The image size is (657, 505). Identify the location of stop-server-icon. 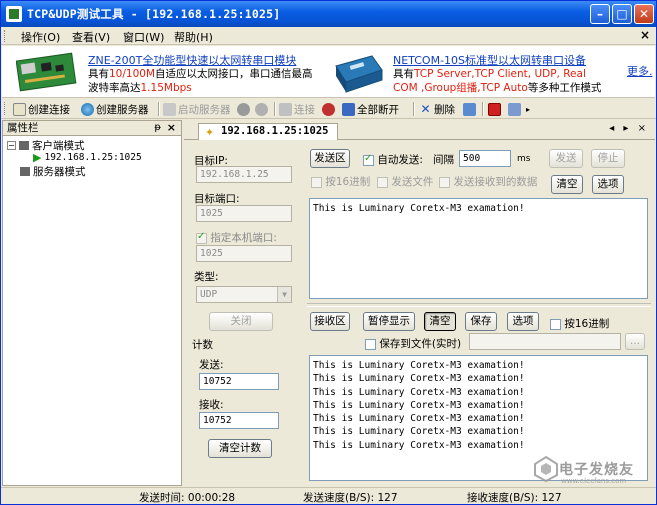
(243, 109).